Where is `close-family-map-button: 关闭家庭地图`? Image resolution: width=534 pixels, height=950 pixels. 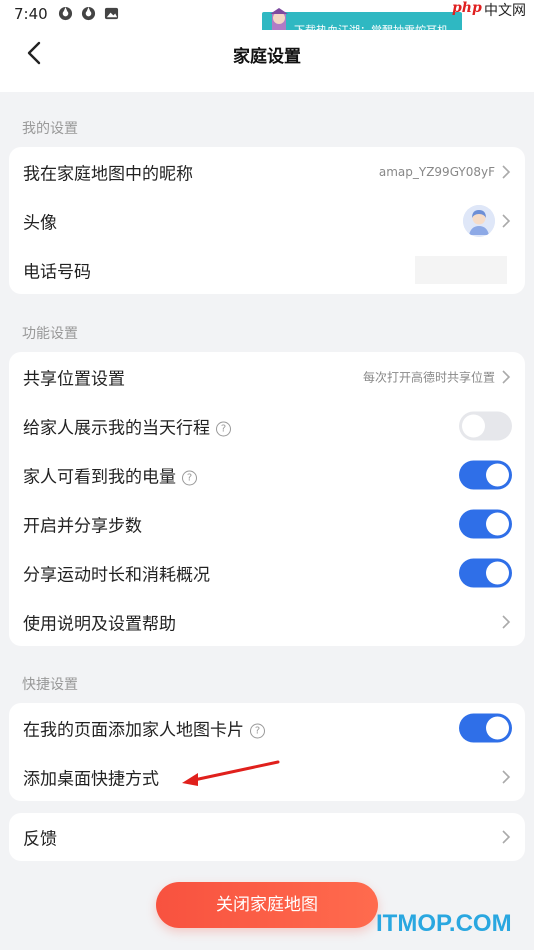
close-family-map-button: 关闭家庭地图 is located at coordinates (267, 905).